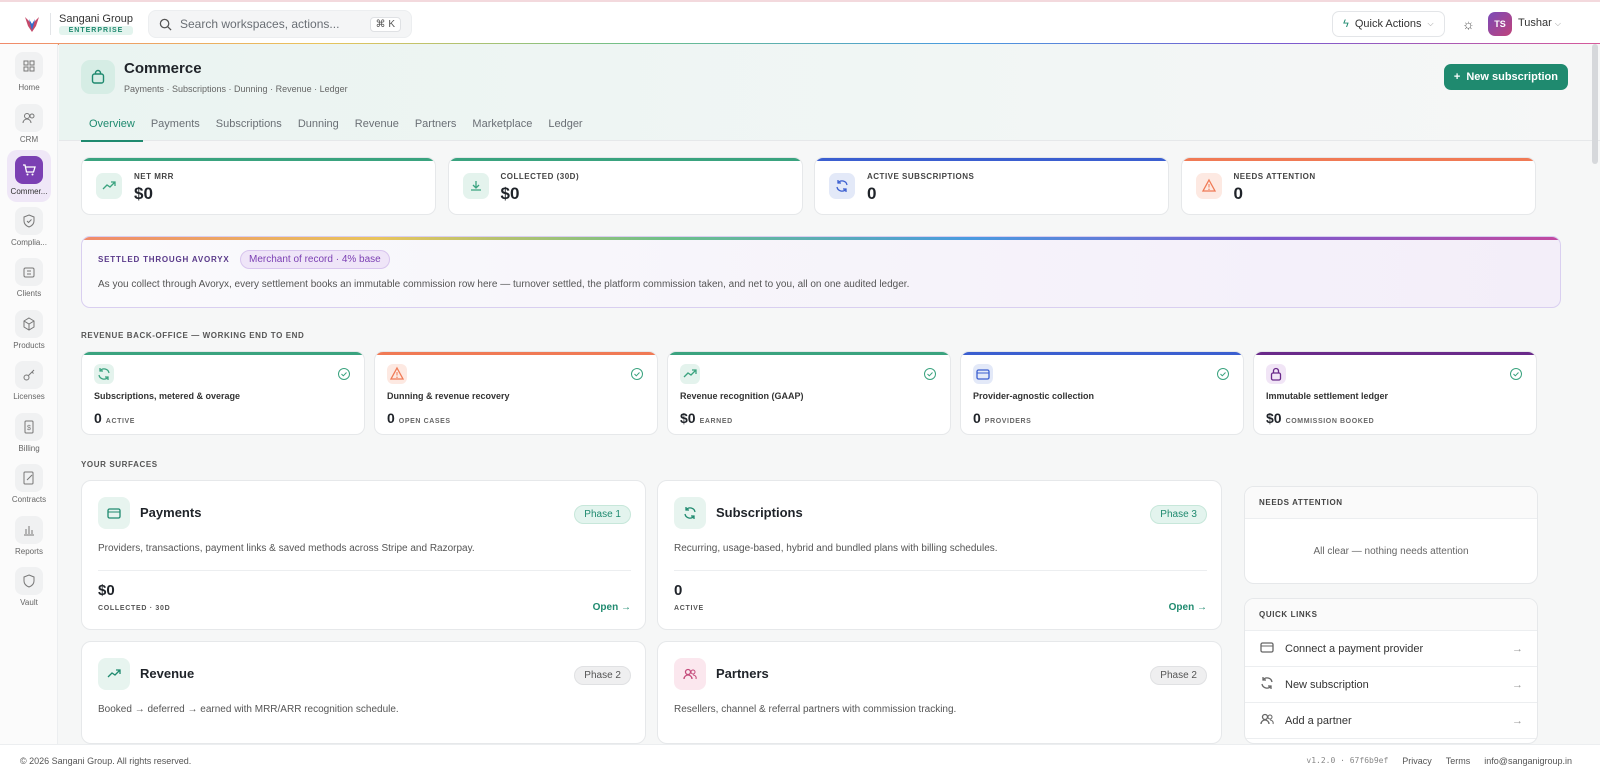 The width and height of the screenshot is (1600, 776). Describe the element at coordinates (29, 117) in the screenshot. I see `users-icon` at that location.